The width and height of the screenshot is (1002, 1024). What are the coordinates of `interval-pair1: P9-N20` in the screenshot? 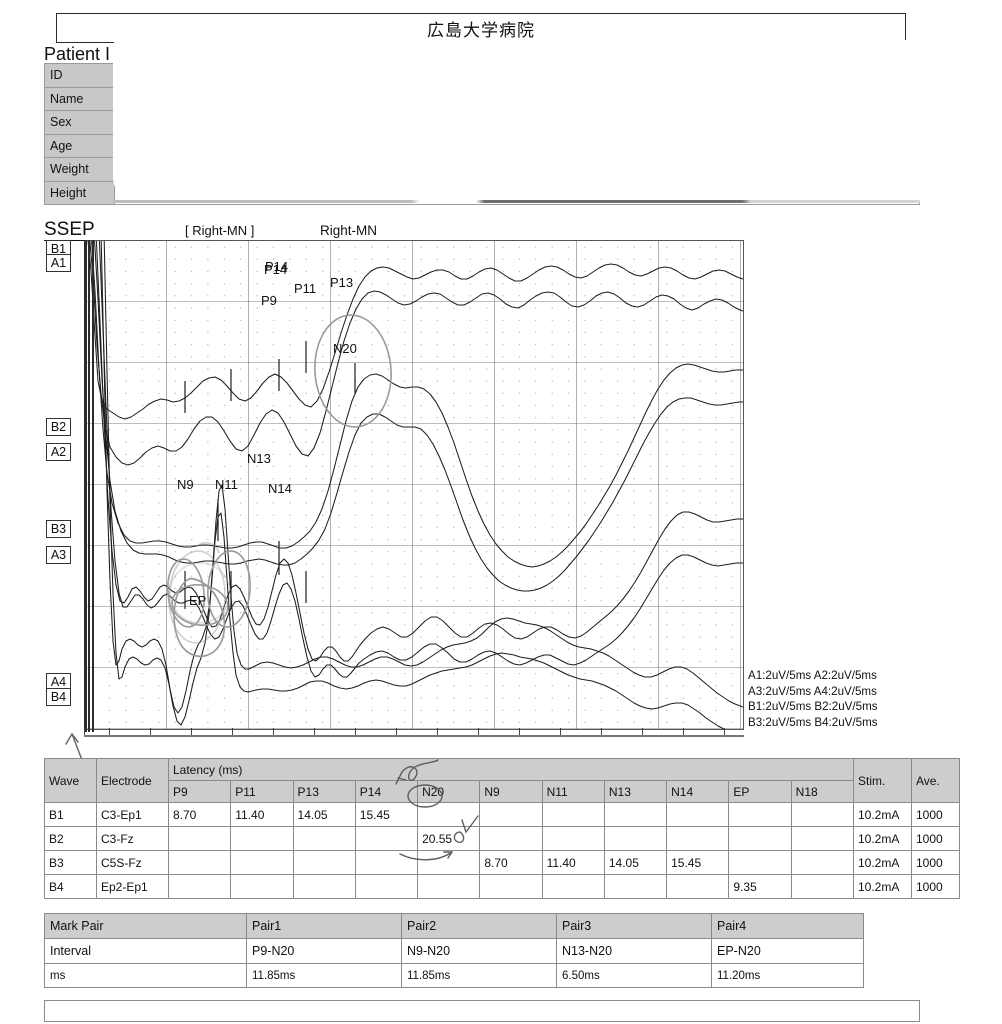 It's located at (324, 951).